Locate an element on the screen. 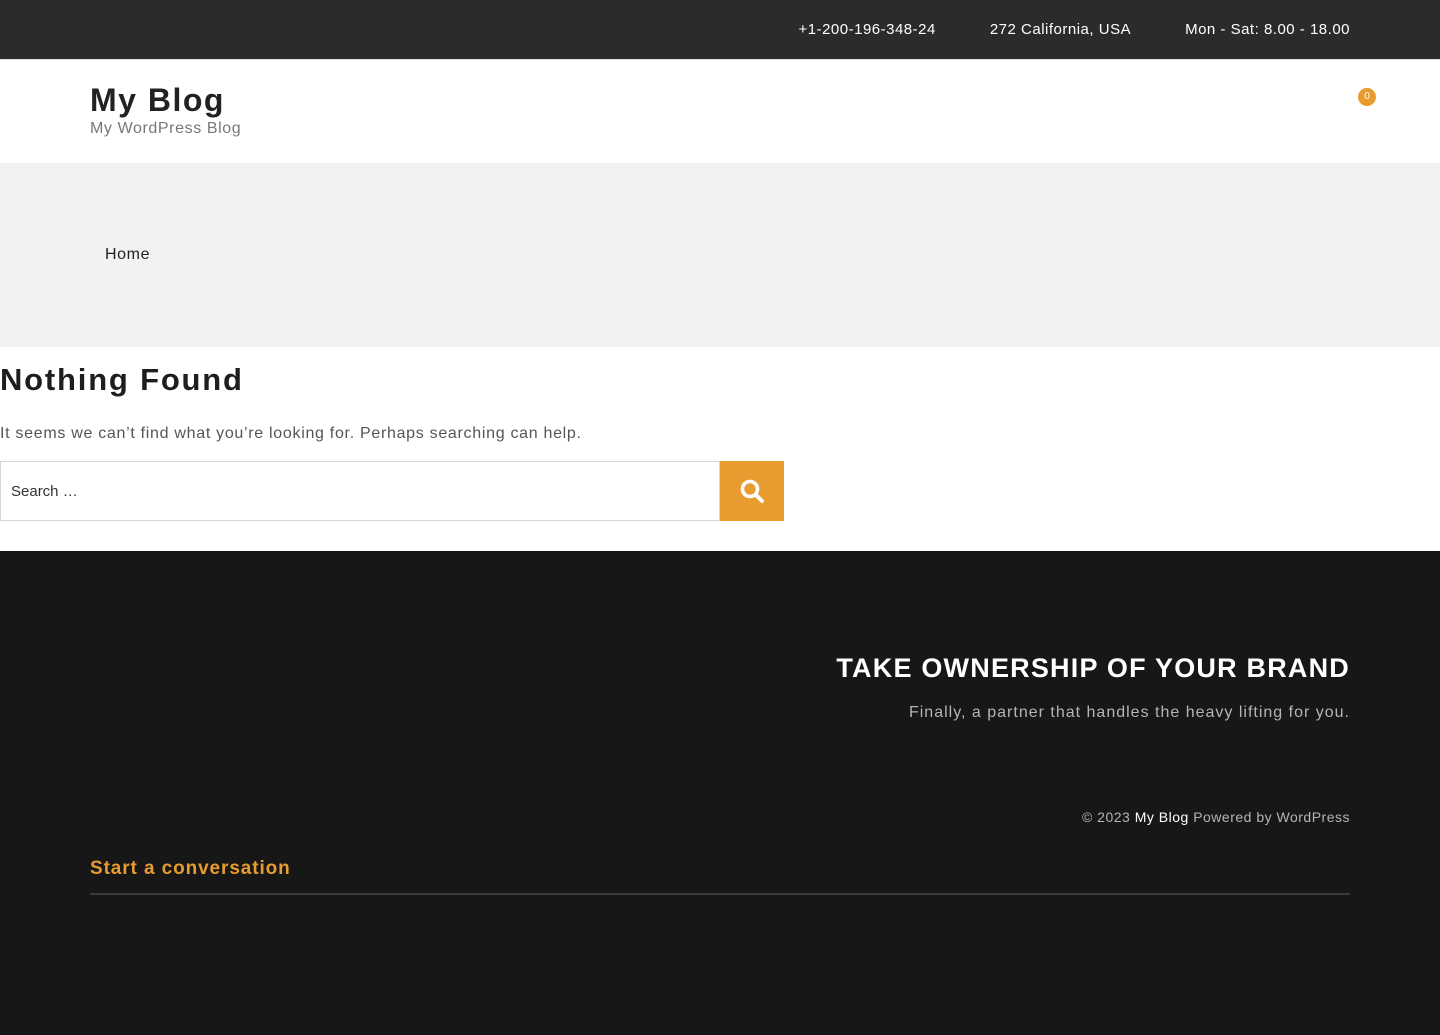 This screenshot has height=1035, width=1440. contact-address: 272 California, USA is located at coordinates (1055, 29).